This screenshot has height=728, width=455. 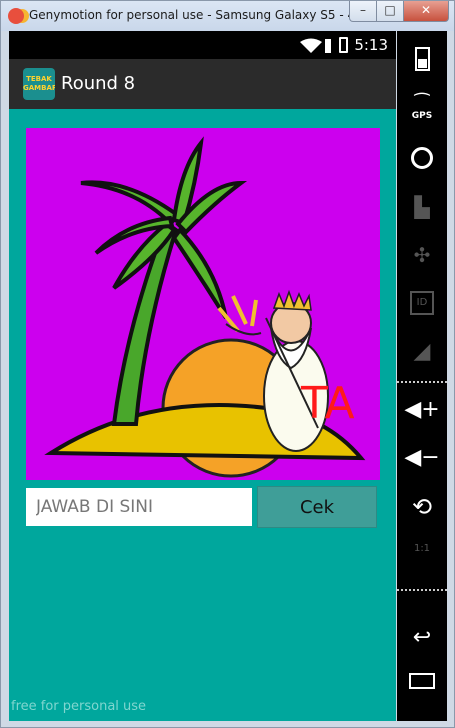 I want to click on volume-up-button: ◀+, so click(x=422, y=409).